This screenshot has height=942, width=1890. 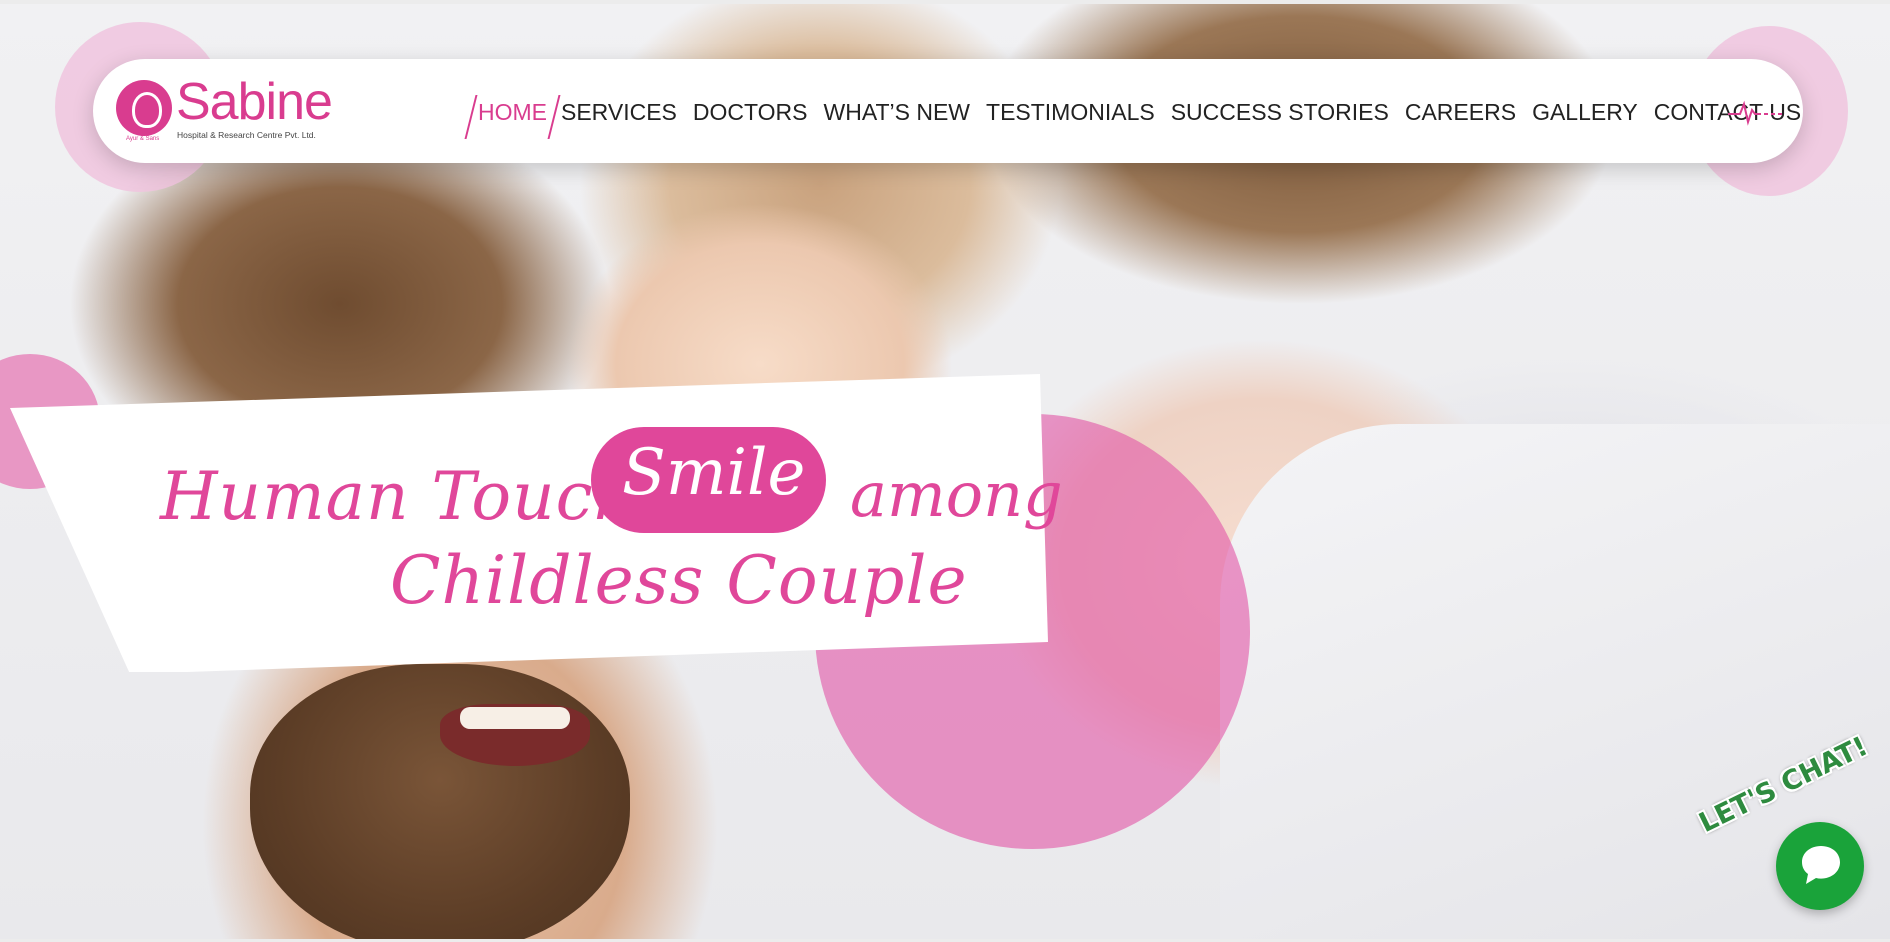 I want to click on hero-photo-teeth, so click(x=515, y=718).